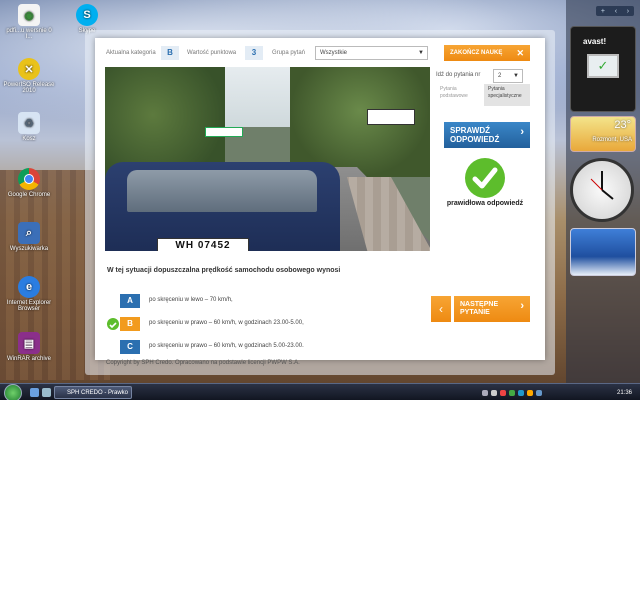  I want to click on check-answer-button: SPRAWDŹ ODPOWIEDŹ ›, so click(487, 135).